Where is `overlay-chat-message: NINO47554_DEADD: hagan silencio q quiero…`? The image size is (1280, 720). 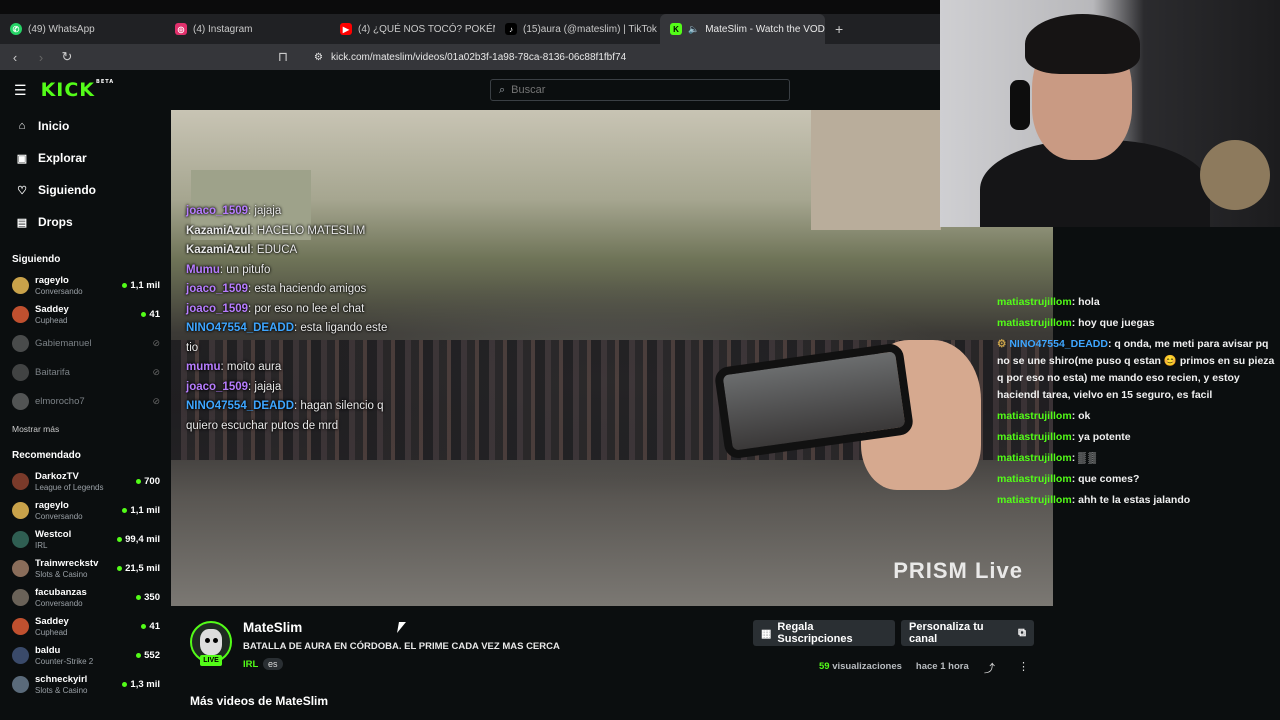 overlay-chat-message: NINO47554_DEADD: hagan silencio q quiero… is located at coordinates (285, 416).